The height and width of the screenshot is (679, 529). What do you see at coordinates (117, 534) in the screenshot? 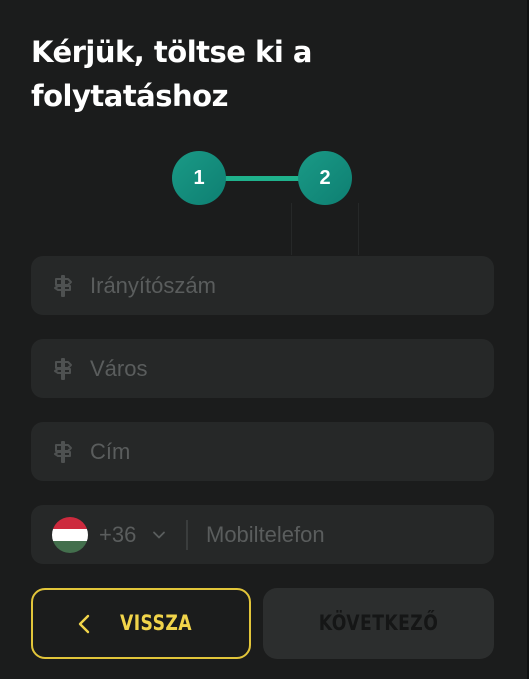
I see `country-code: +36` at bounding box center [117, 534].